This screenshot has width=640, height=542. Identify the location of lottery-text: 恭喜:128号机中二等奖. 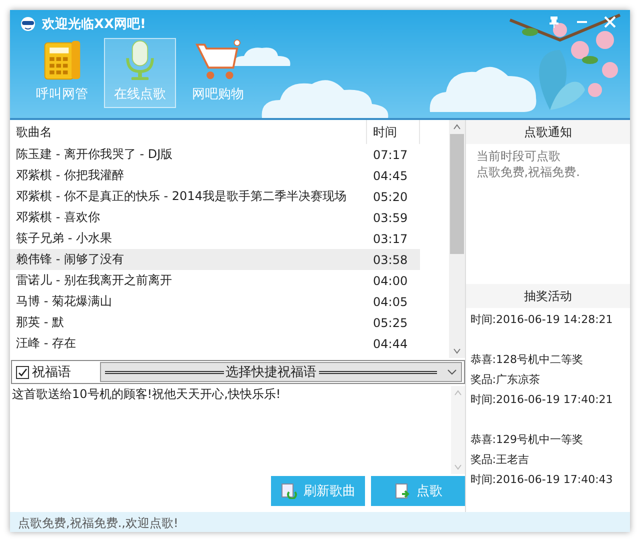
(526, 360).